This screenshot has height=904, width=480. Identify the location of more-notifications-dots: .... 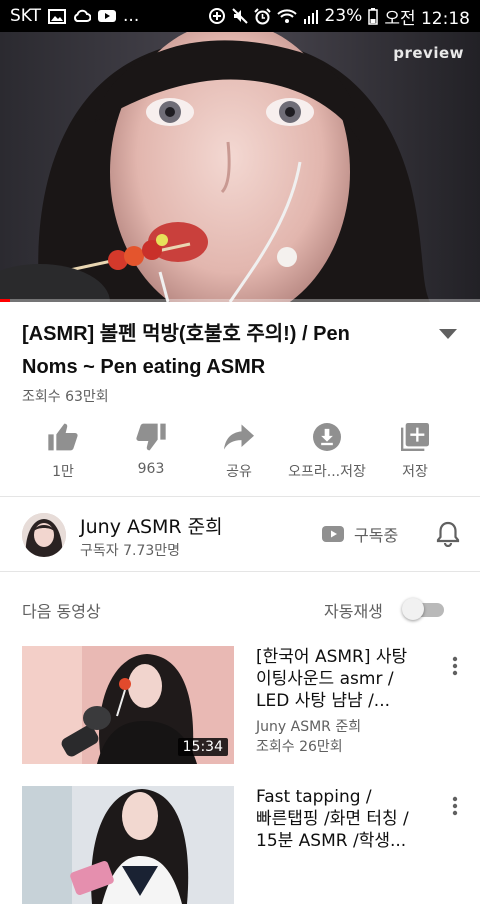
(131, 16).